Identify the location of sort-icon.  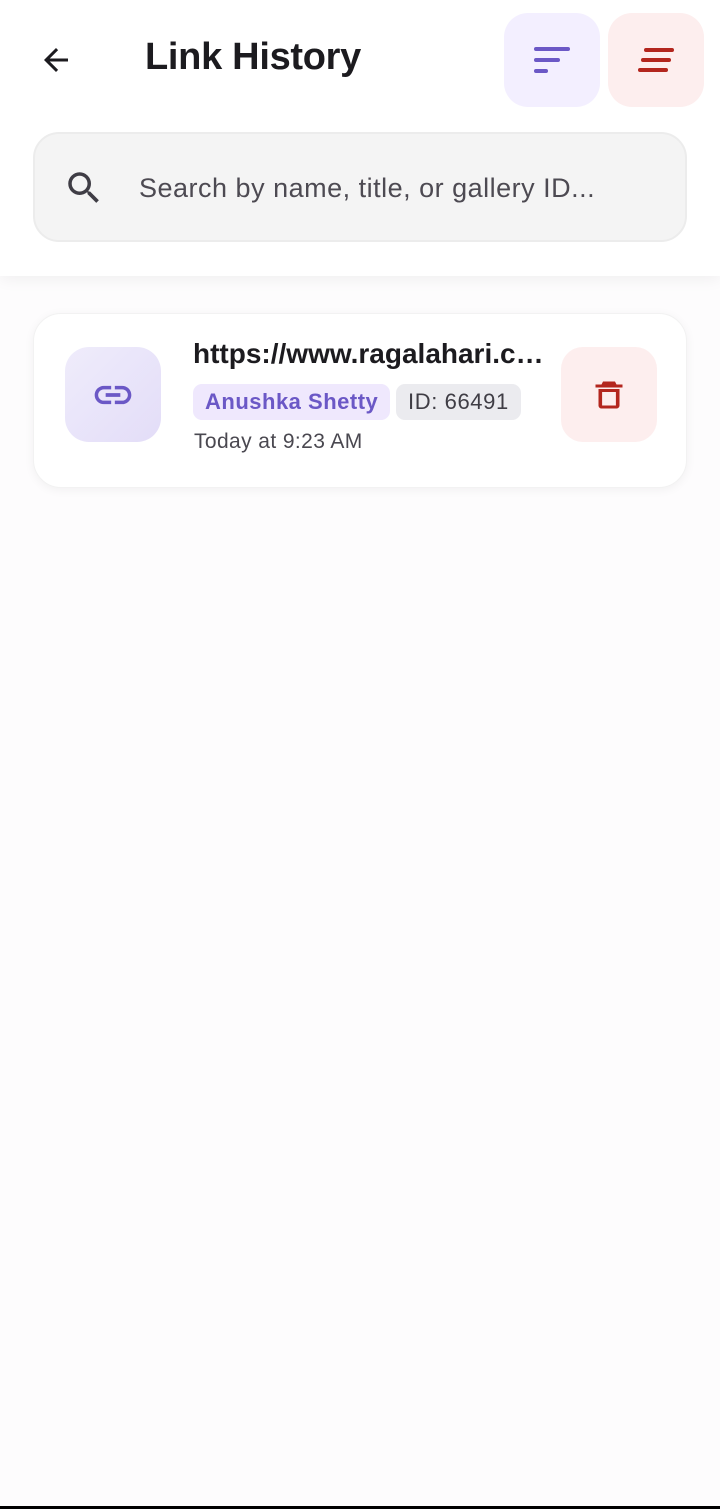
(552, 60).